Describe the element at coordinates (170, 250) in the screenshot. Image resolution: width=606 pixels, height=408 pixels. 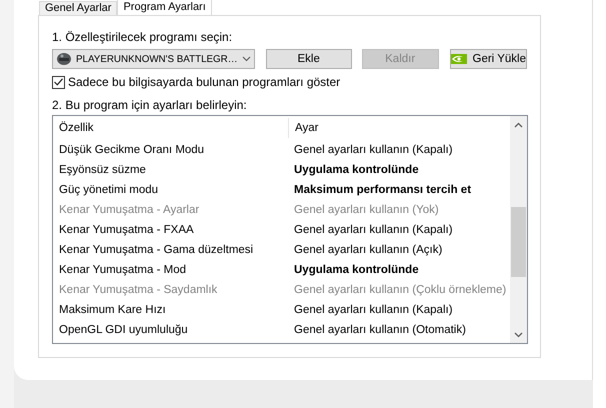
I see `feature-name: Kenar Yumuşatma - Gama düzeltmesi` at that location.